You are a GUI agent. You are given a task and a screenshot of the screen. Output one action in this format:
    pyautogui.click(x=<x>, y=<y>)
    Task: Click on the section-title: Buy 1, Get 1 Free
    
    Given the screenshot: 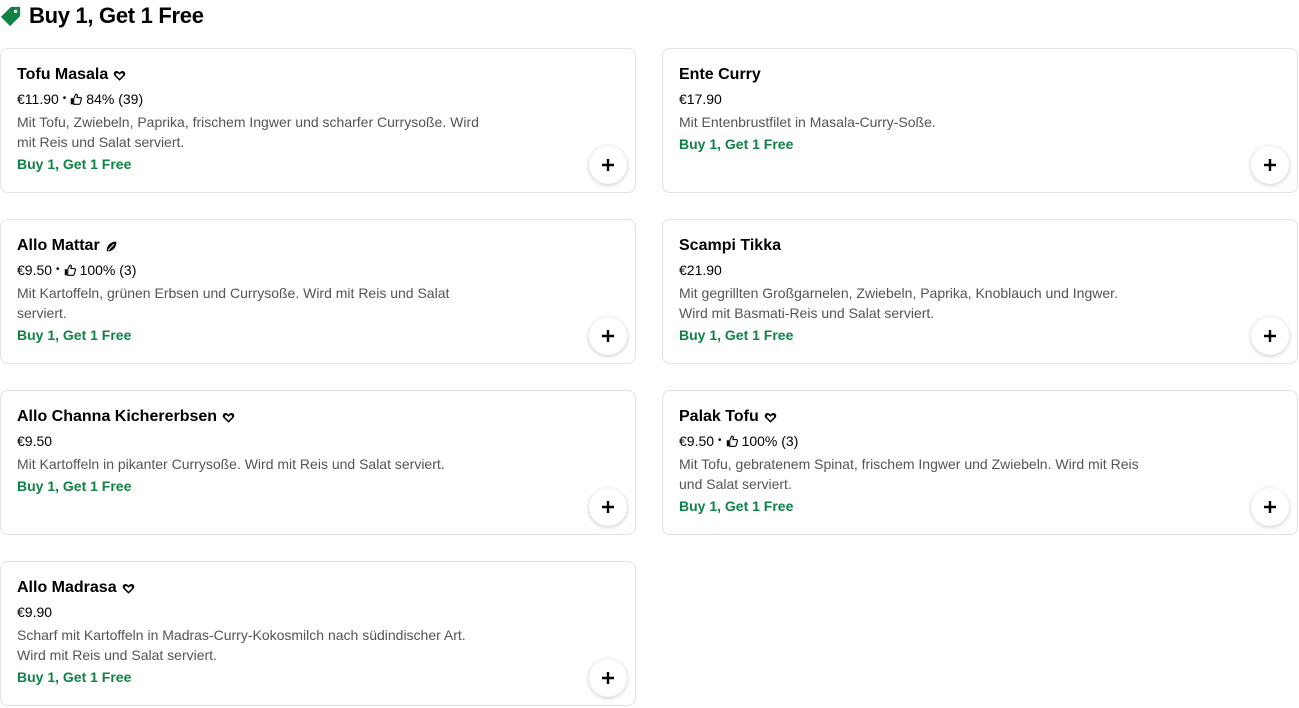 What is the action you would take?
    pyautogui.click(x=116, y=15)
    